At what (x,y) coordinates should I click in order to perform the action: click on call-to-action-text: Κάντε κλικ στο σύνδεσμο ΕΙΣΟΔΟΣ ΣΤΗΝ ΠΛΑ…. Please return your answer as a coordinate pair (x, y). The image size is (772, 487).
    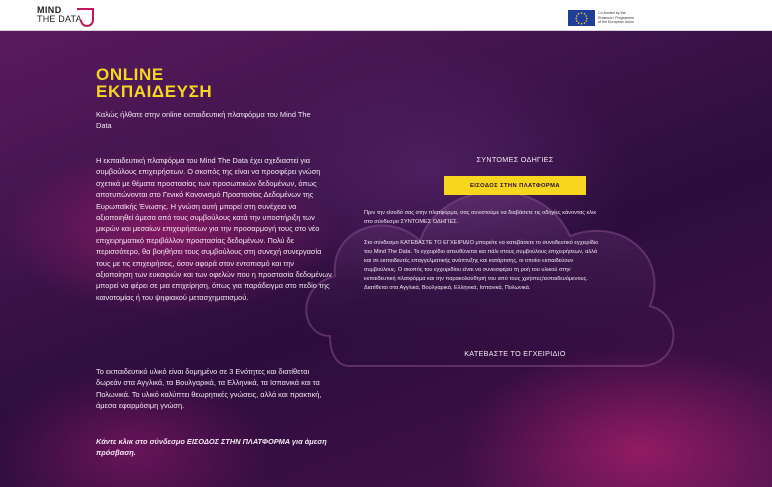
    Looking at the image, I should click on (211, 447).